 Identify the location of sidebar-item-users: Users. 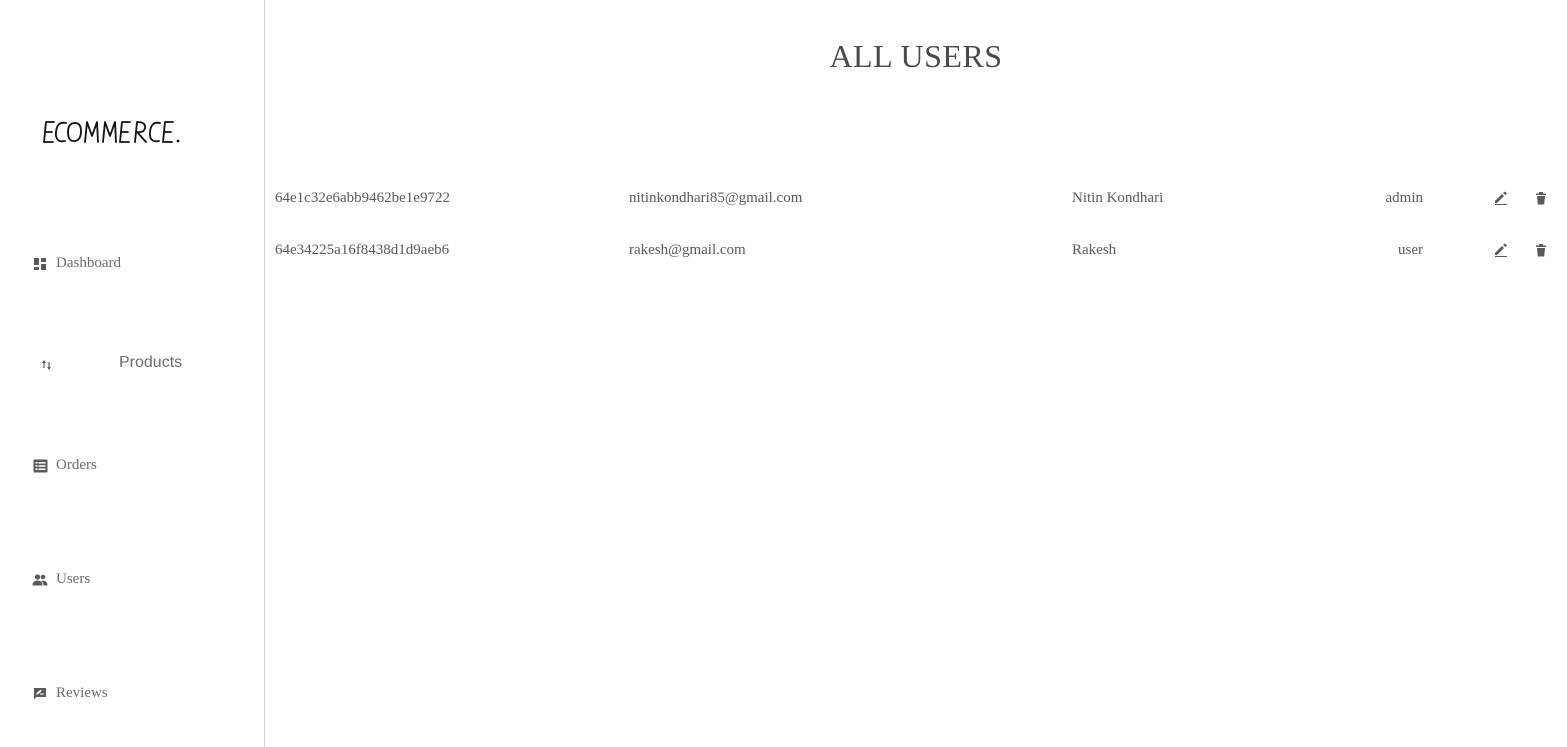
(61, 579).